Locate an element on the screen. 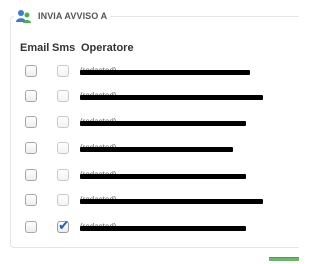 Image resolution: width=320 pixels, height=264 pixels. operator-row: ✔ (redacted) is located at coordinates (150, 226).